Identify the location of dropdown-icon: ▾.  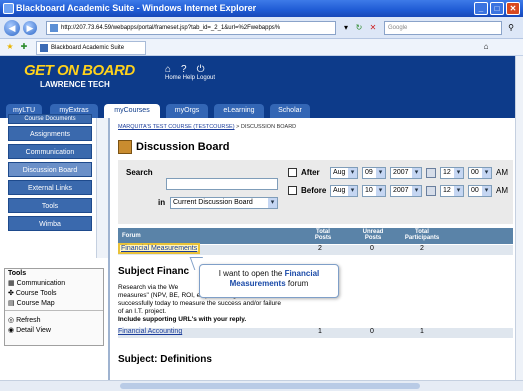
(346, 28).